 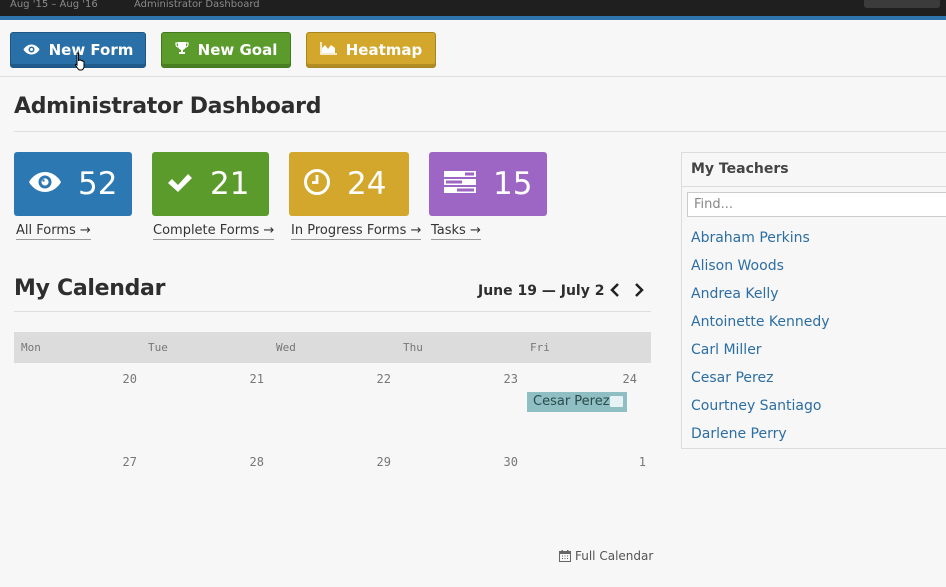 I want to click on calendar-day: 1, so click(x=631, y=462).